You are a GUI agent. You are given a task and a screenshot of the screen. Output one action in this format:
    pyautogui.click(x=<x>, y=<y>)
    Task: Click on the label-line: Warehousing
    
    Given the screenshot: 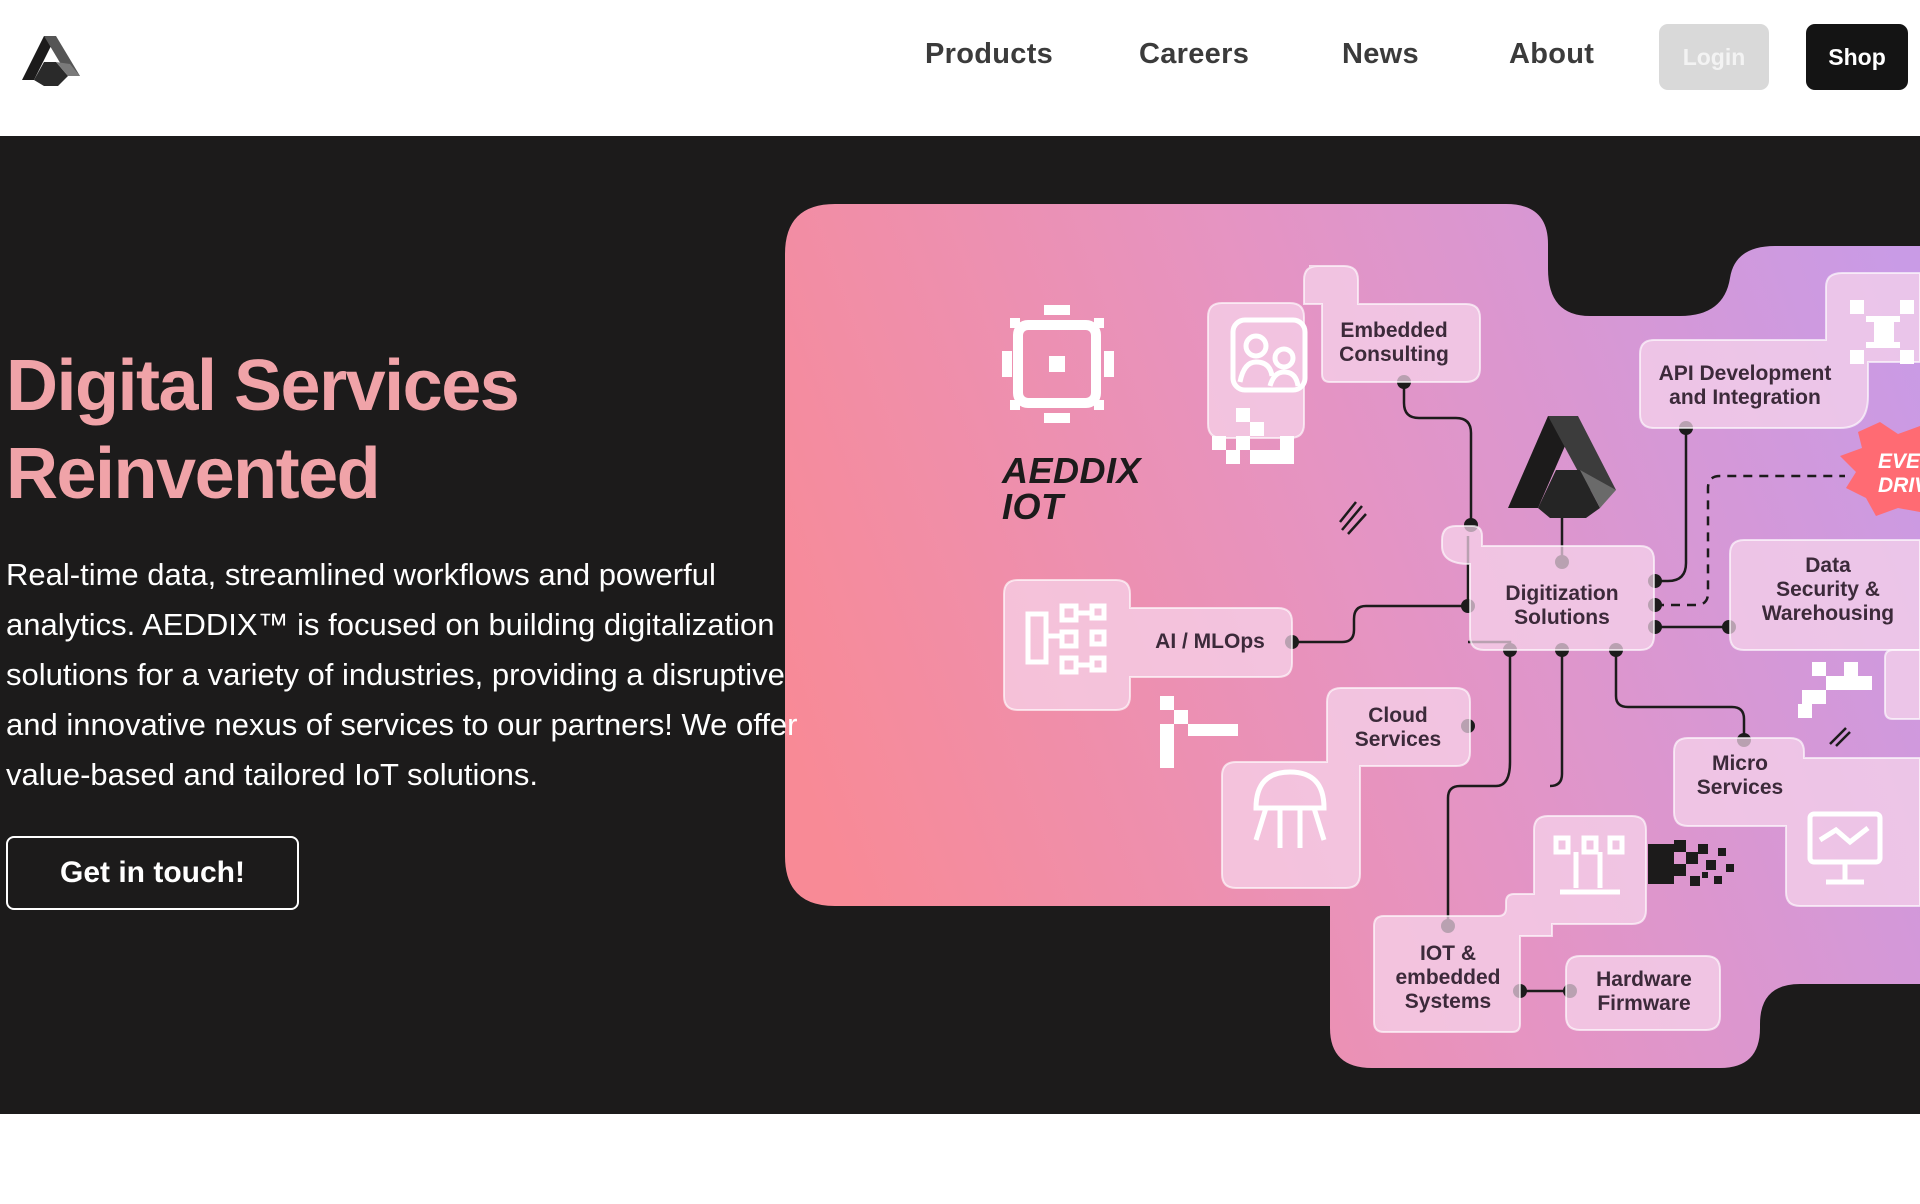 What is the action you would take?
    pyautogui.click(x=1828, y=613)
    